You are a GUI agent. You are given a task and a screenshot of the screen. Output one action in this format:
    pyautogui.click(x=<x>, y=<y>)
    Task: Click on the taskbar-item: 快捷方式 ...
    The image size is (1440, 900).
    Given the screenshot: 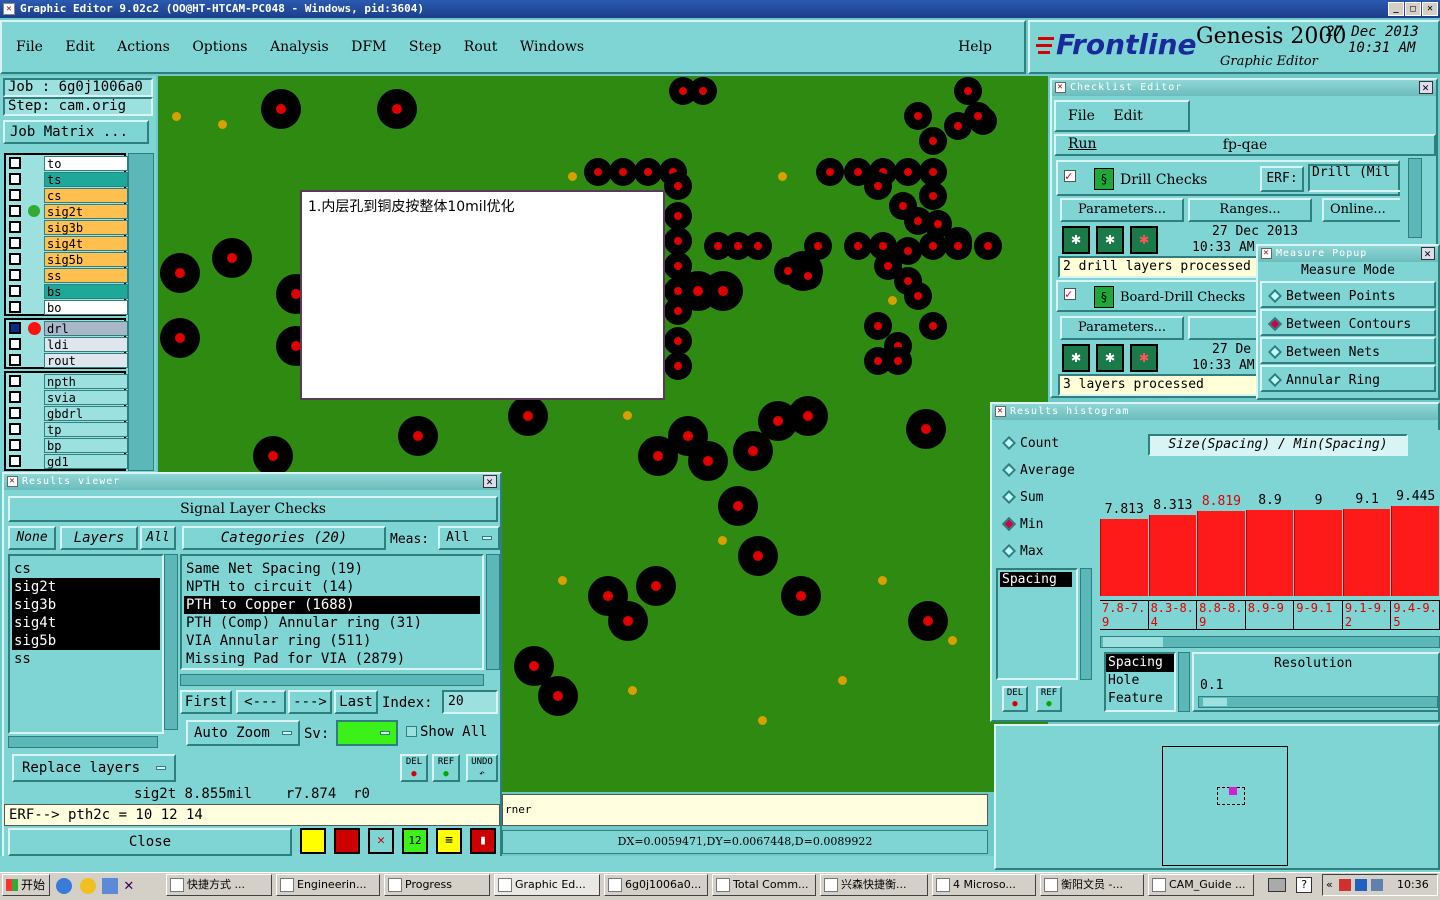 What is the action you would take?
    pyautogui.click(x=219, y=885)
    